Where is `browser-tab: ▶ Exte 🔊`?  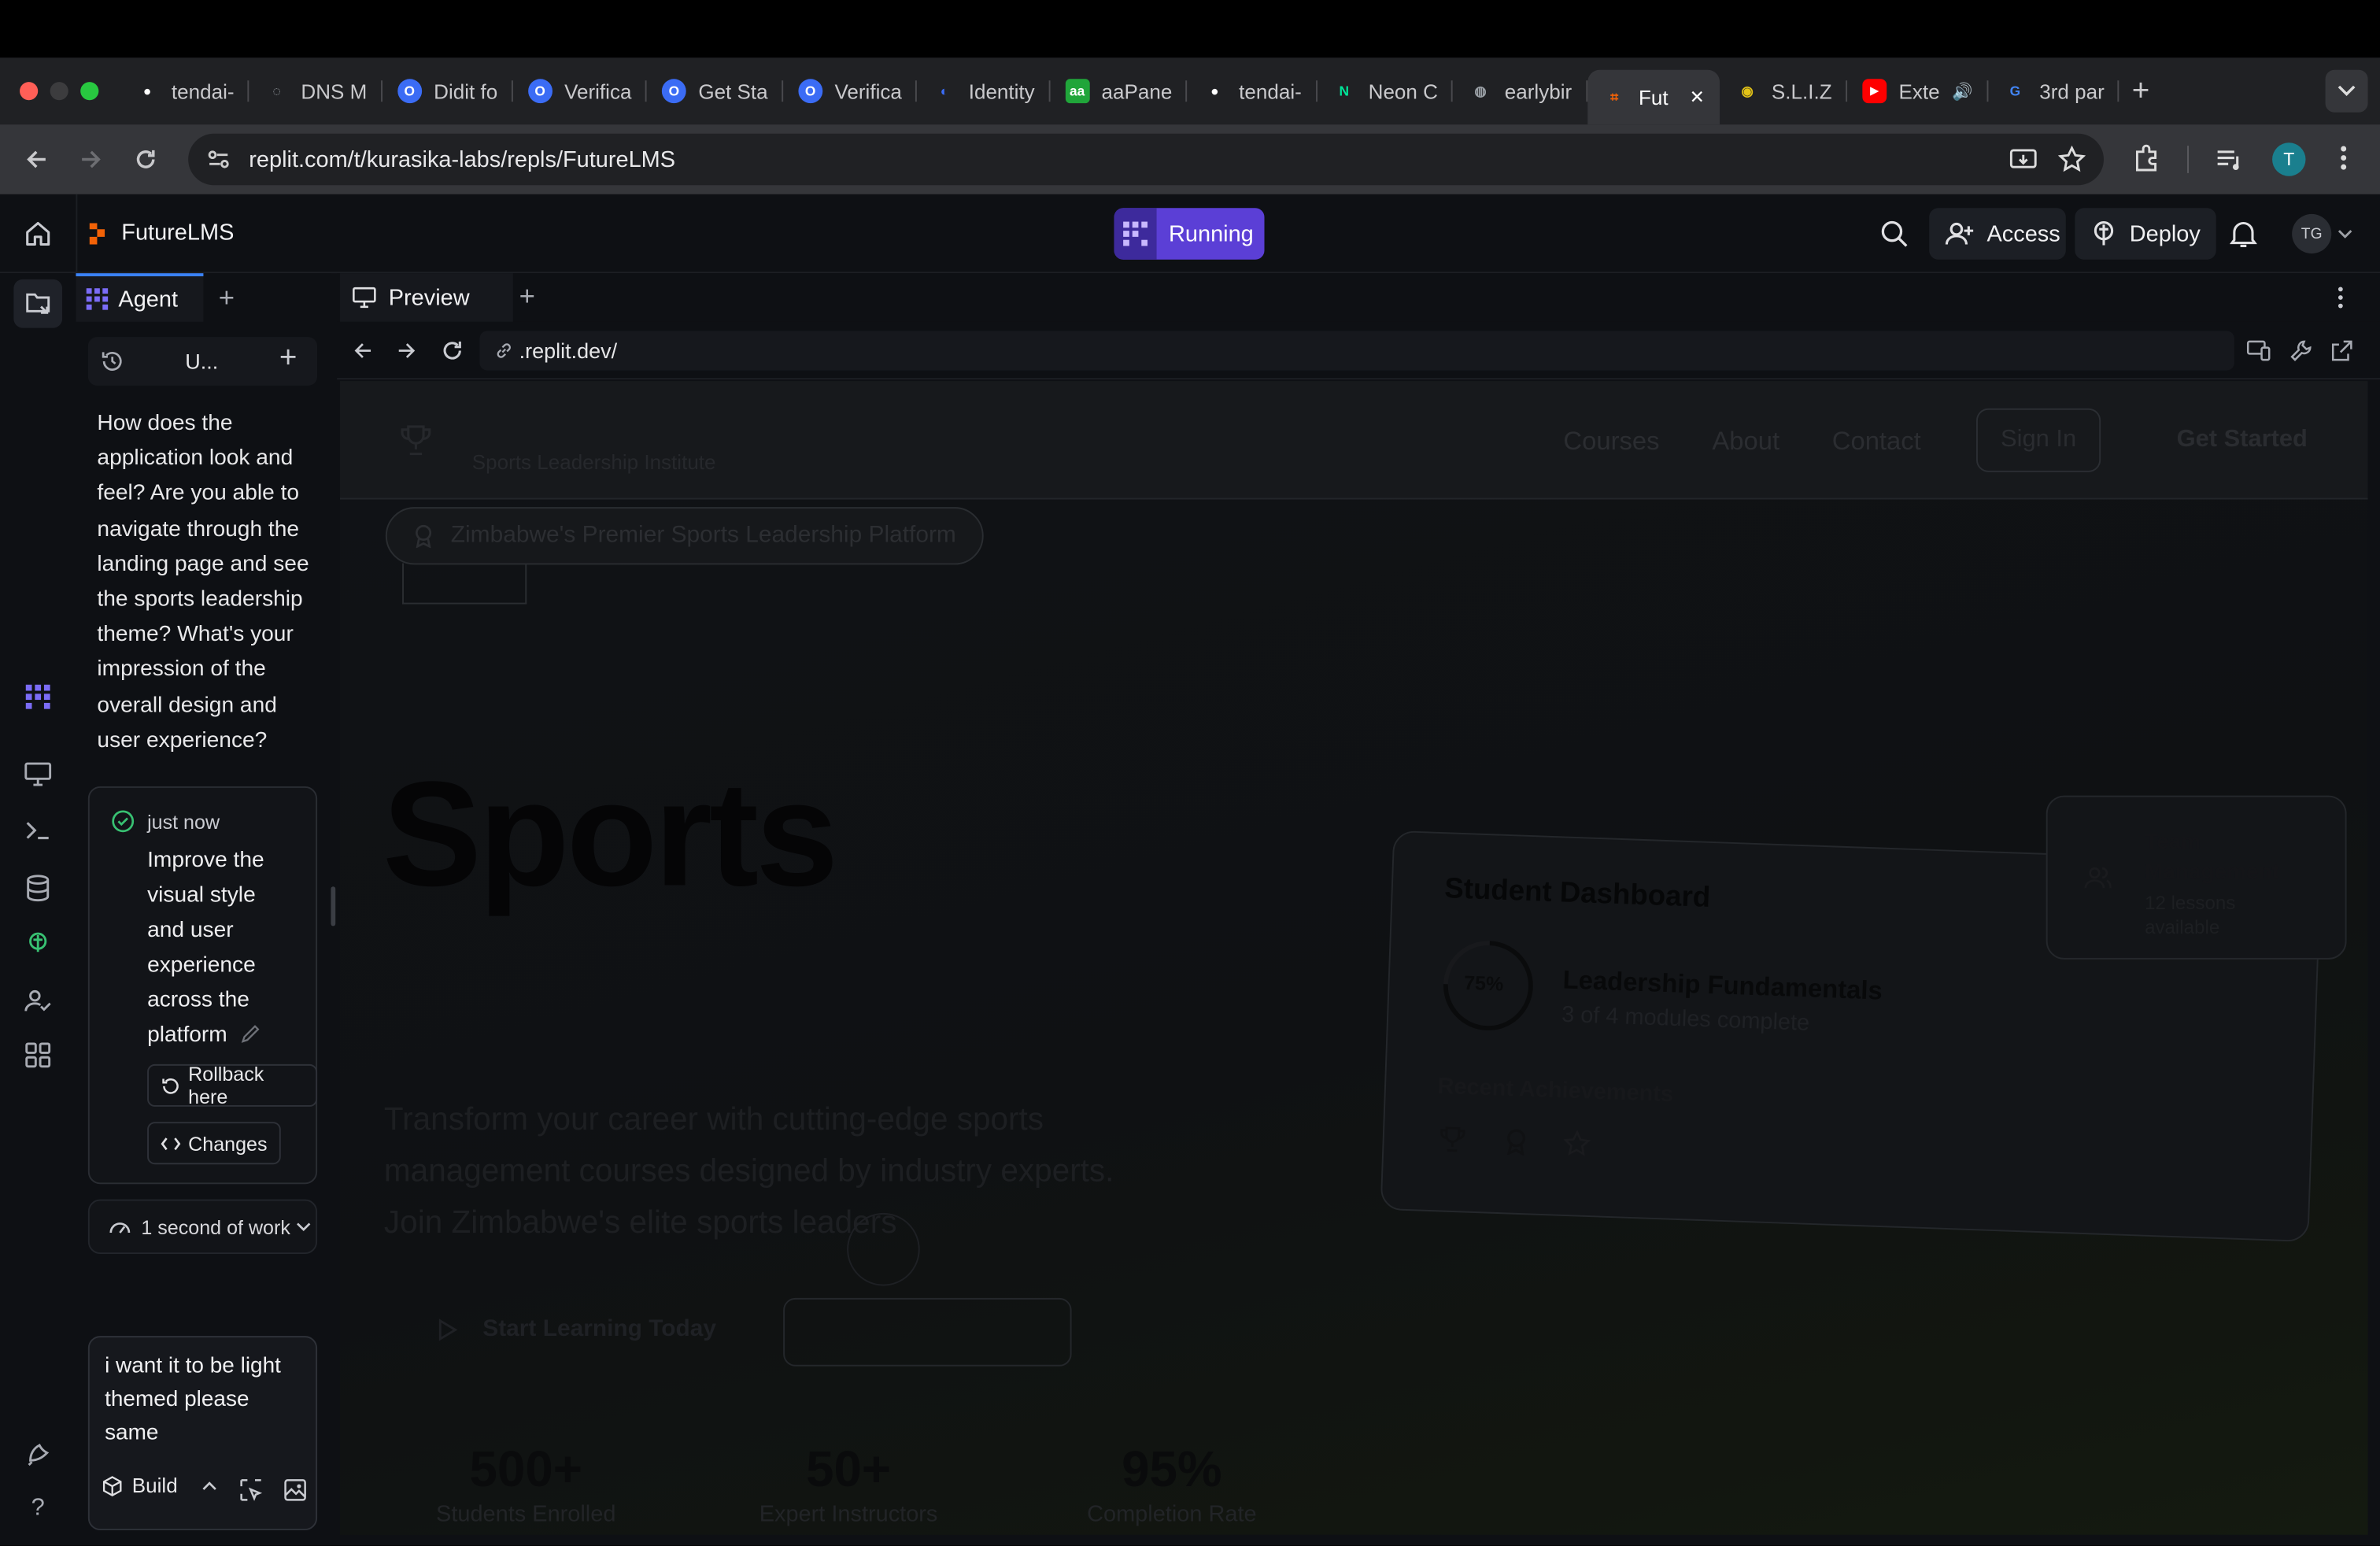
browser-tab: ▶ Exte 🔊 is located at coordinates (1917, 91).